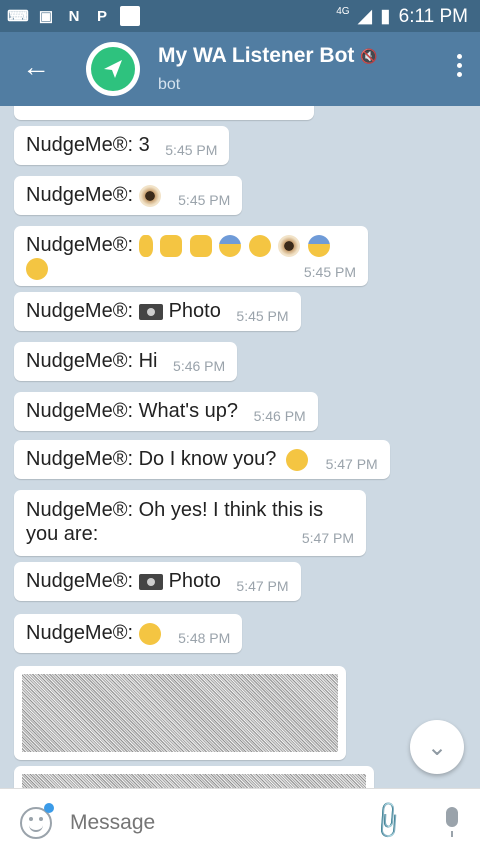 This screenshot has height=855, width=480. I want to click on message-bubble: NudgeMe®: Photo 5:47 PM, so click(157, 581).